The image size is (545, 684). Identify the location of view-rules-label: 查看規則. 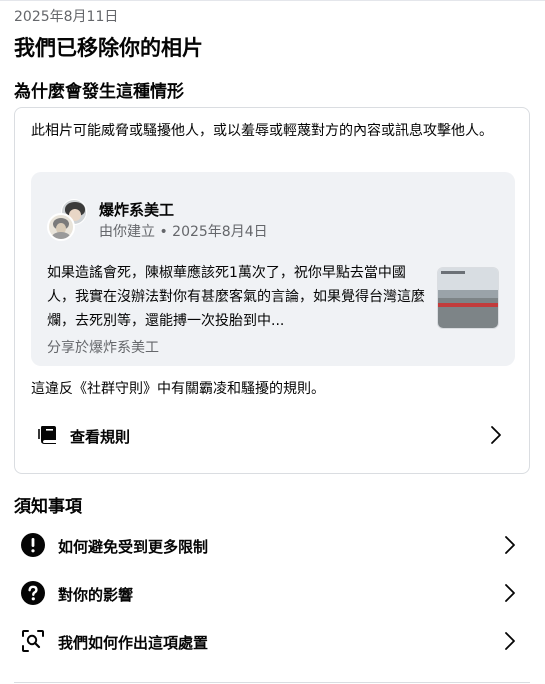
(100, 437).